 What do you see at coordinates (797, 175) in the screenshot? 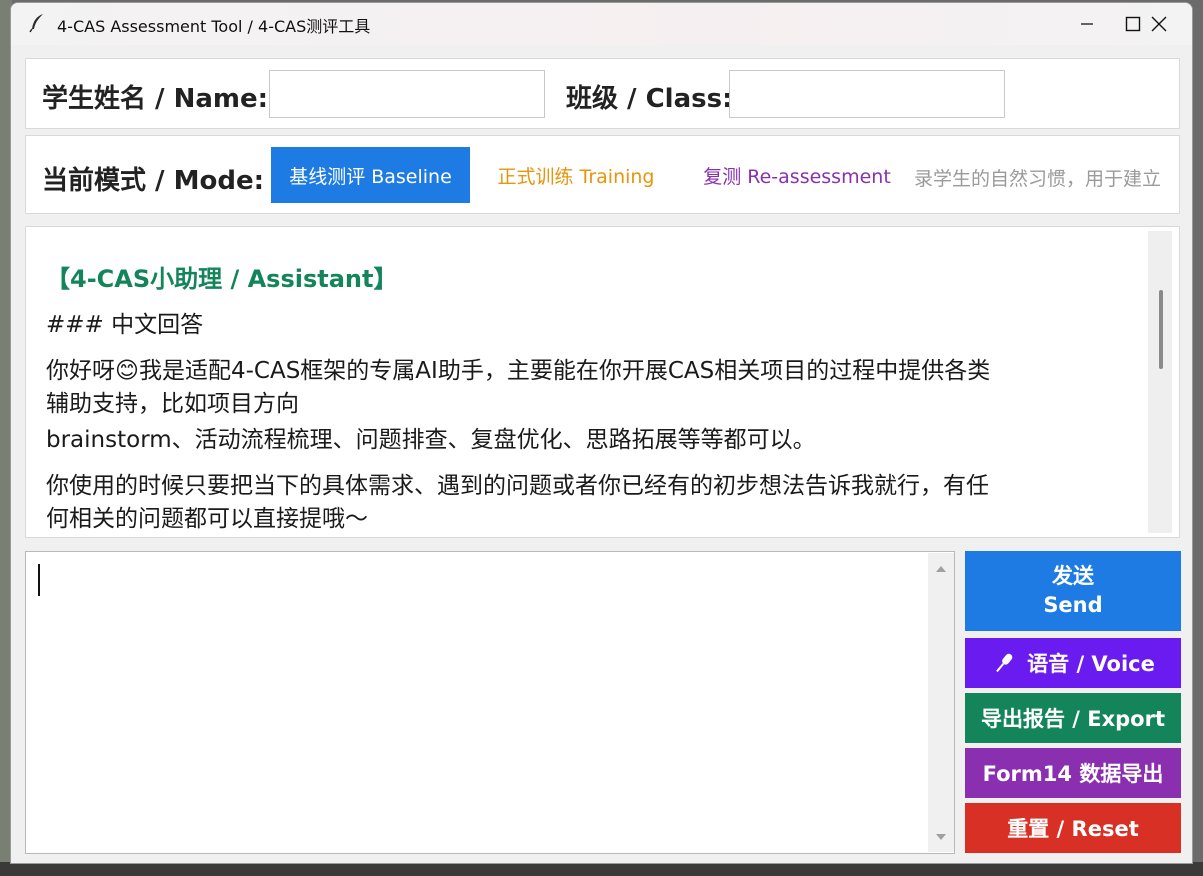
I see `mode-reassessment-button: 复测 Re-assessment` at bounding box center [797, 175].